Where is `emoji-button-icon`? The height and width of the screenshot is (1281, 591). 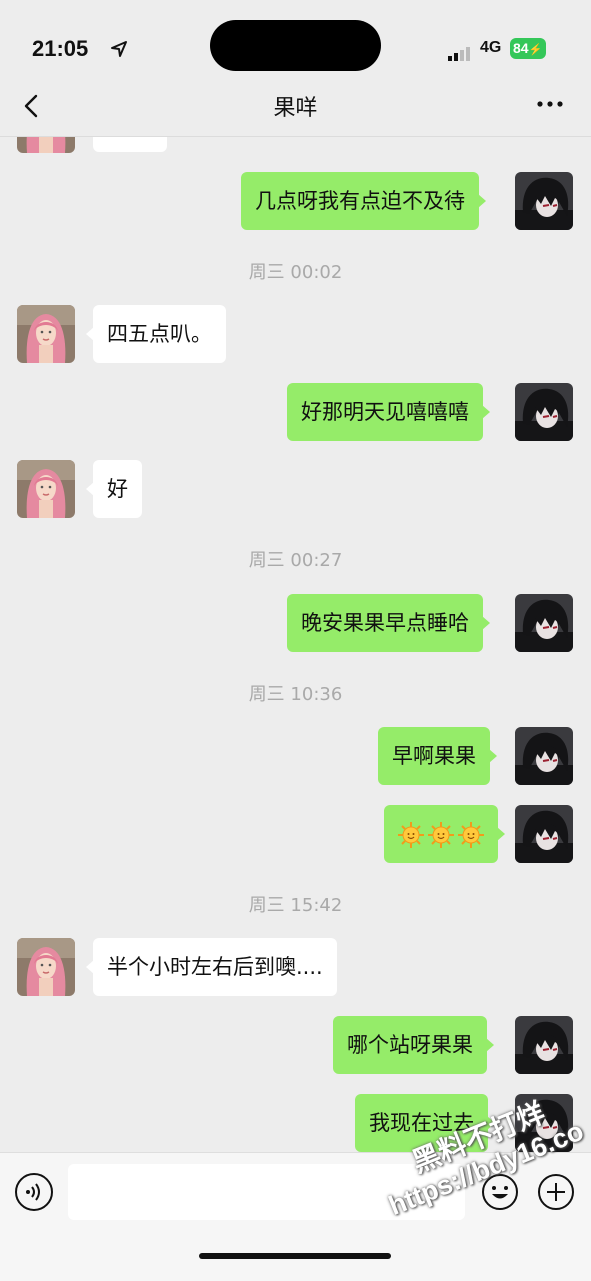
emoji-button-icon is located at coordinates (500, 1192).